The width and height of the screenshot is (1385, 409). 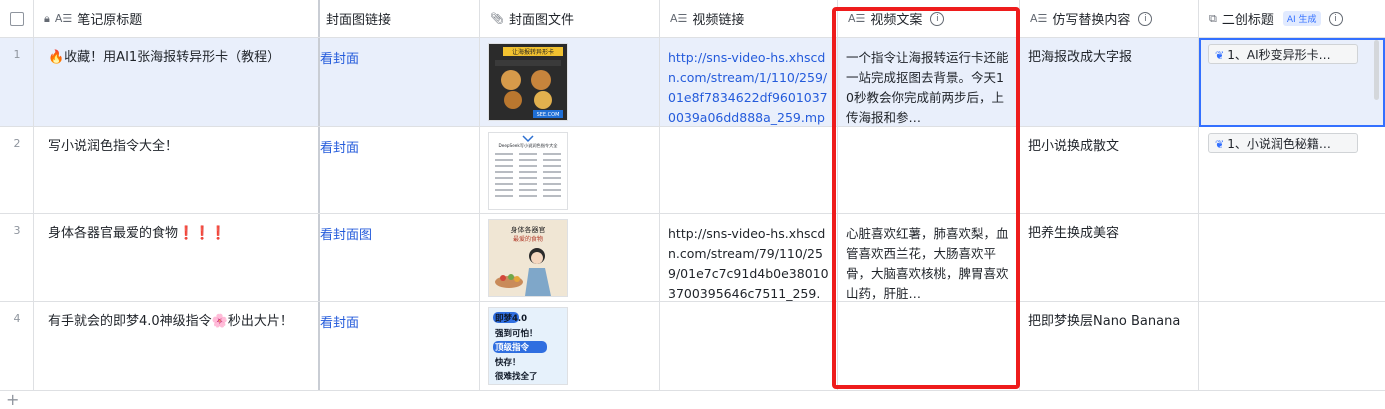 What do you see at coordinates (718, 20) in the screenshot?
I see `column-video-link-label: 视频链接` at bounding box center [718, 20].